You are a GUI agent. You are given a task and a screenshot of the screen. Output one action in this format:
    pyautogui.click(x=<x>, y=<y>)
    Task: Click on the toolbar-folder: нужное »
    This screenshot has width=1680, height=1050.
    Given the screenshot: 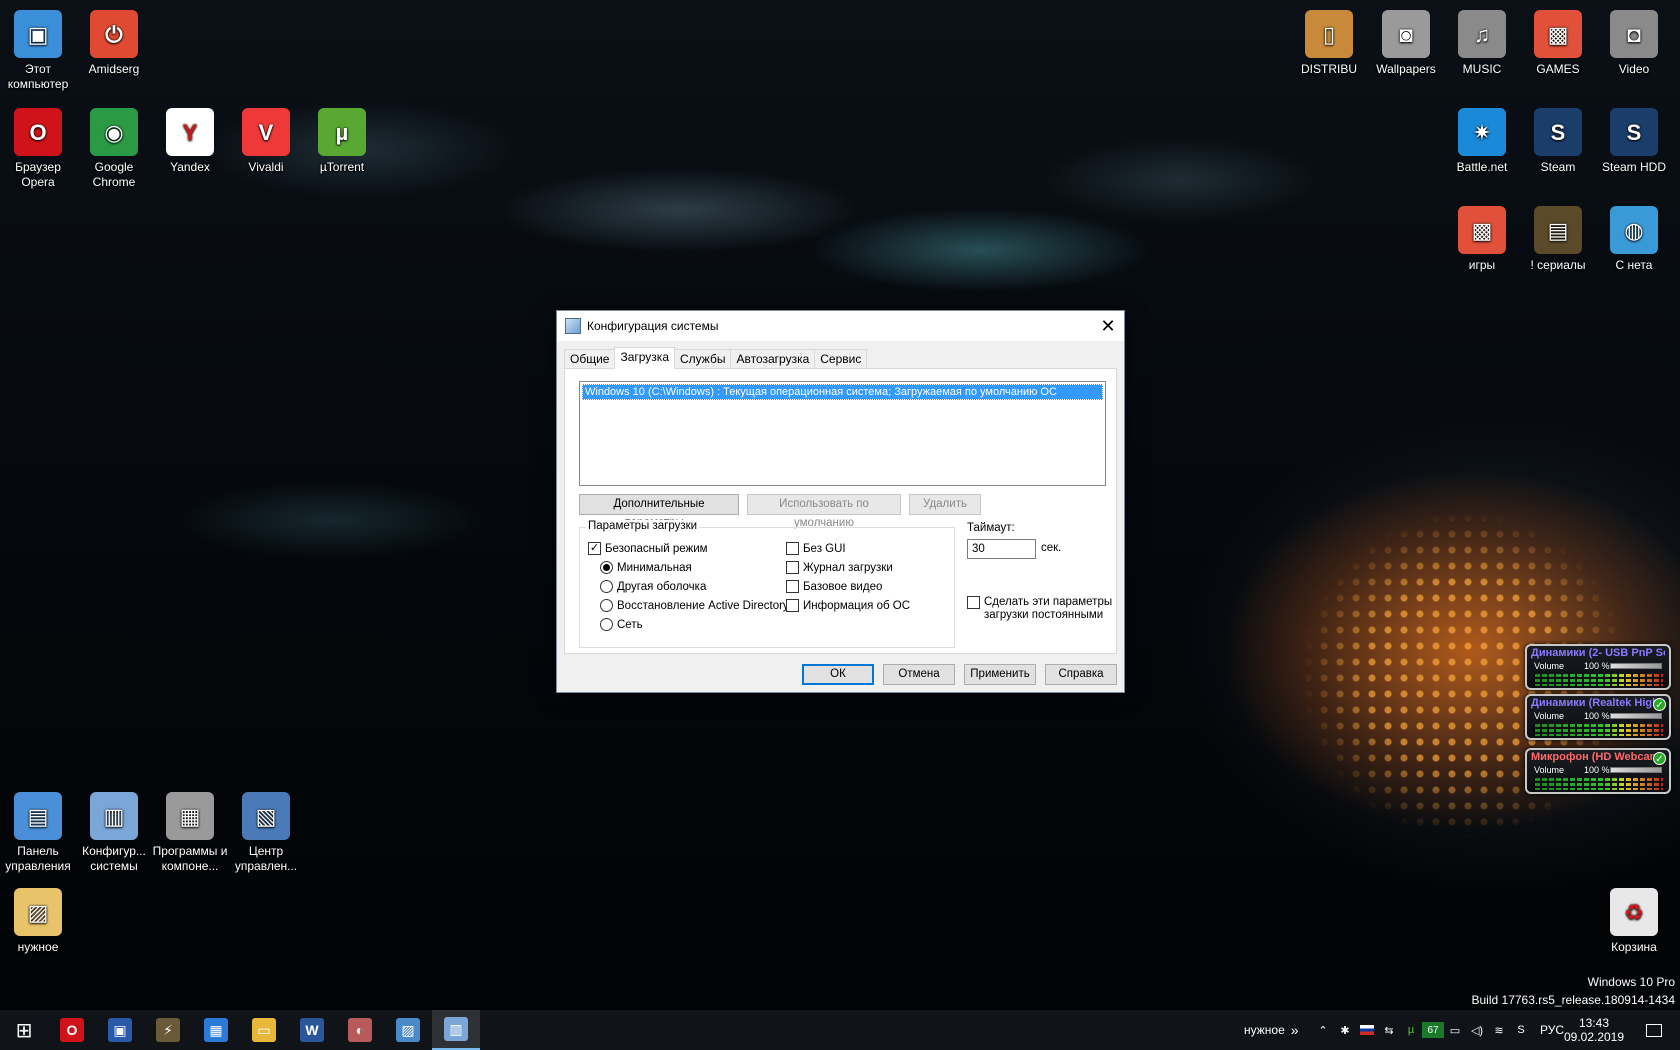 What is the action you would take?
    pyautogui.click(x=1271, y=1030)
    